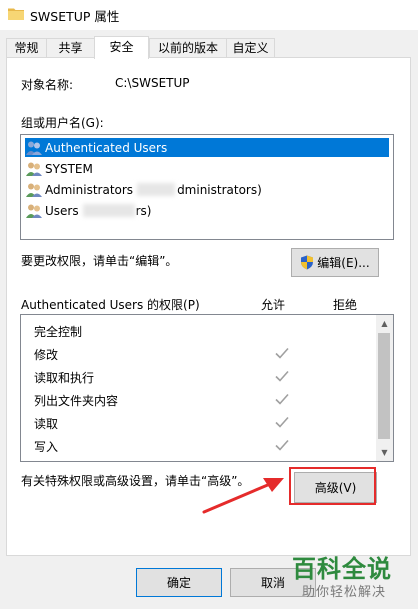  What do you see at coordinates (106, 147) in the screenshot?
I see `user-name: Authenticated Users` at bounding box center [106, 147].